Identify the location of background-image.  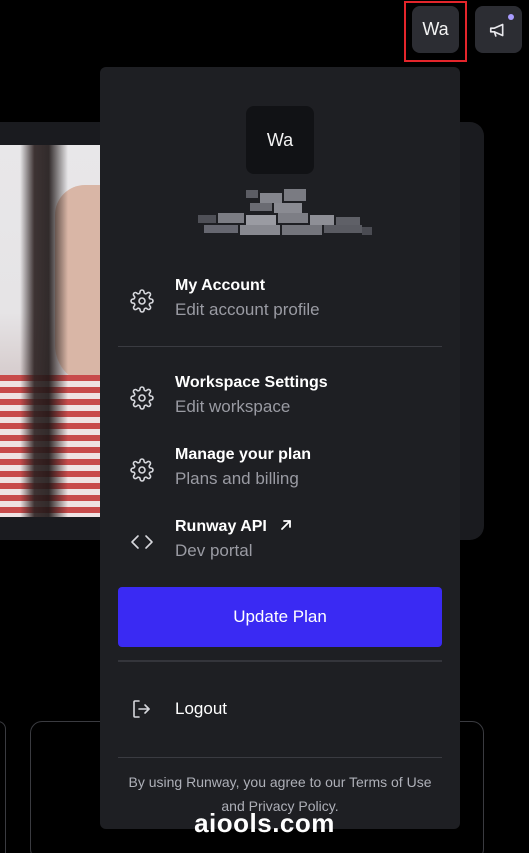
(50, 331).